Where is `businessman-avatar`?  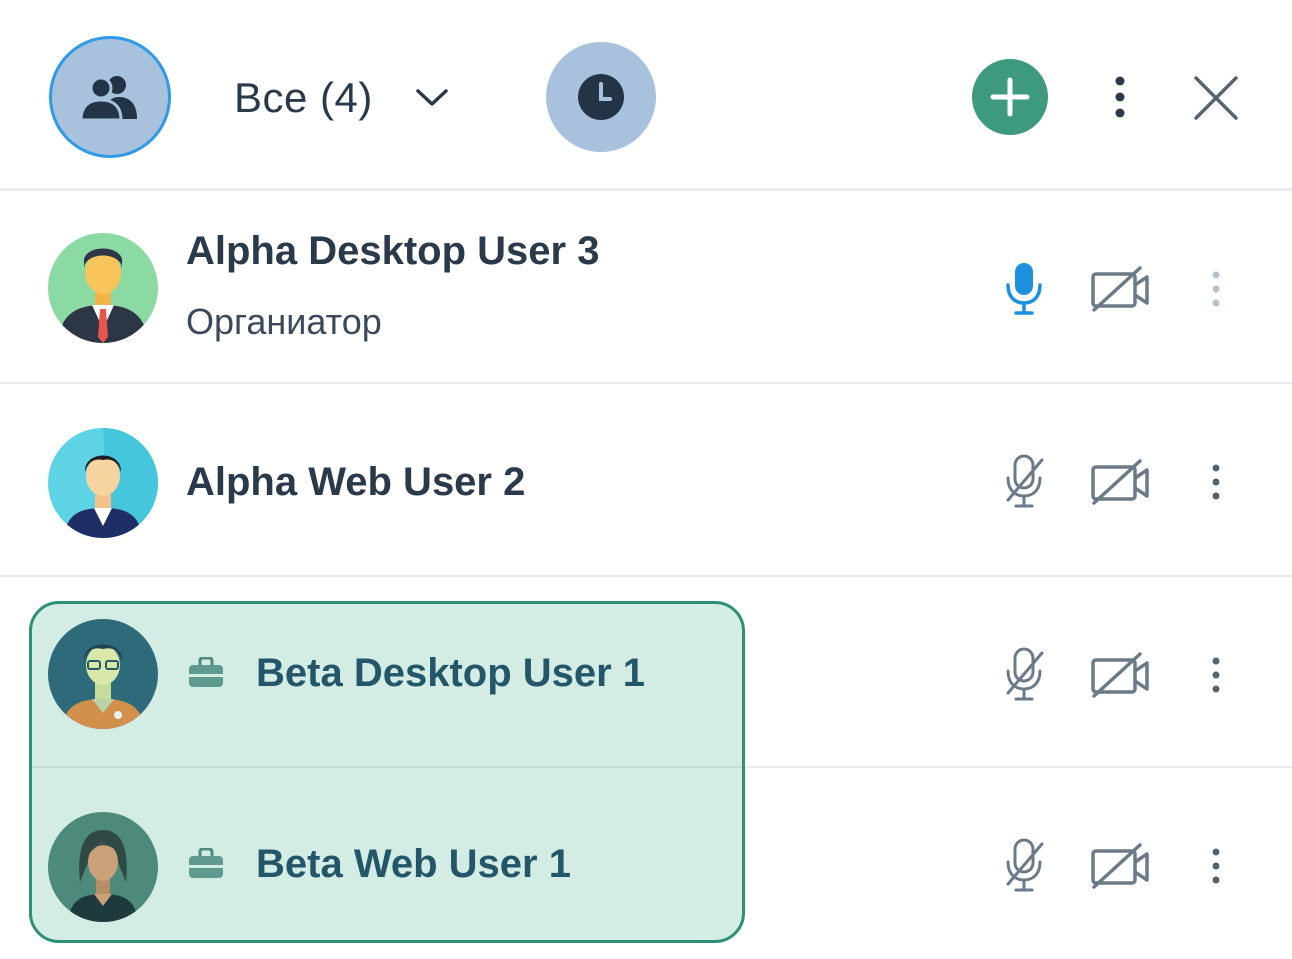
businessman-avatar is located at coordinates (103, 288).